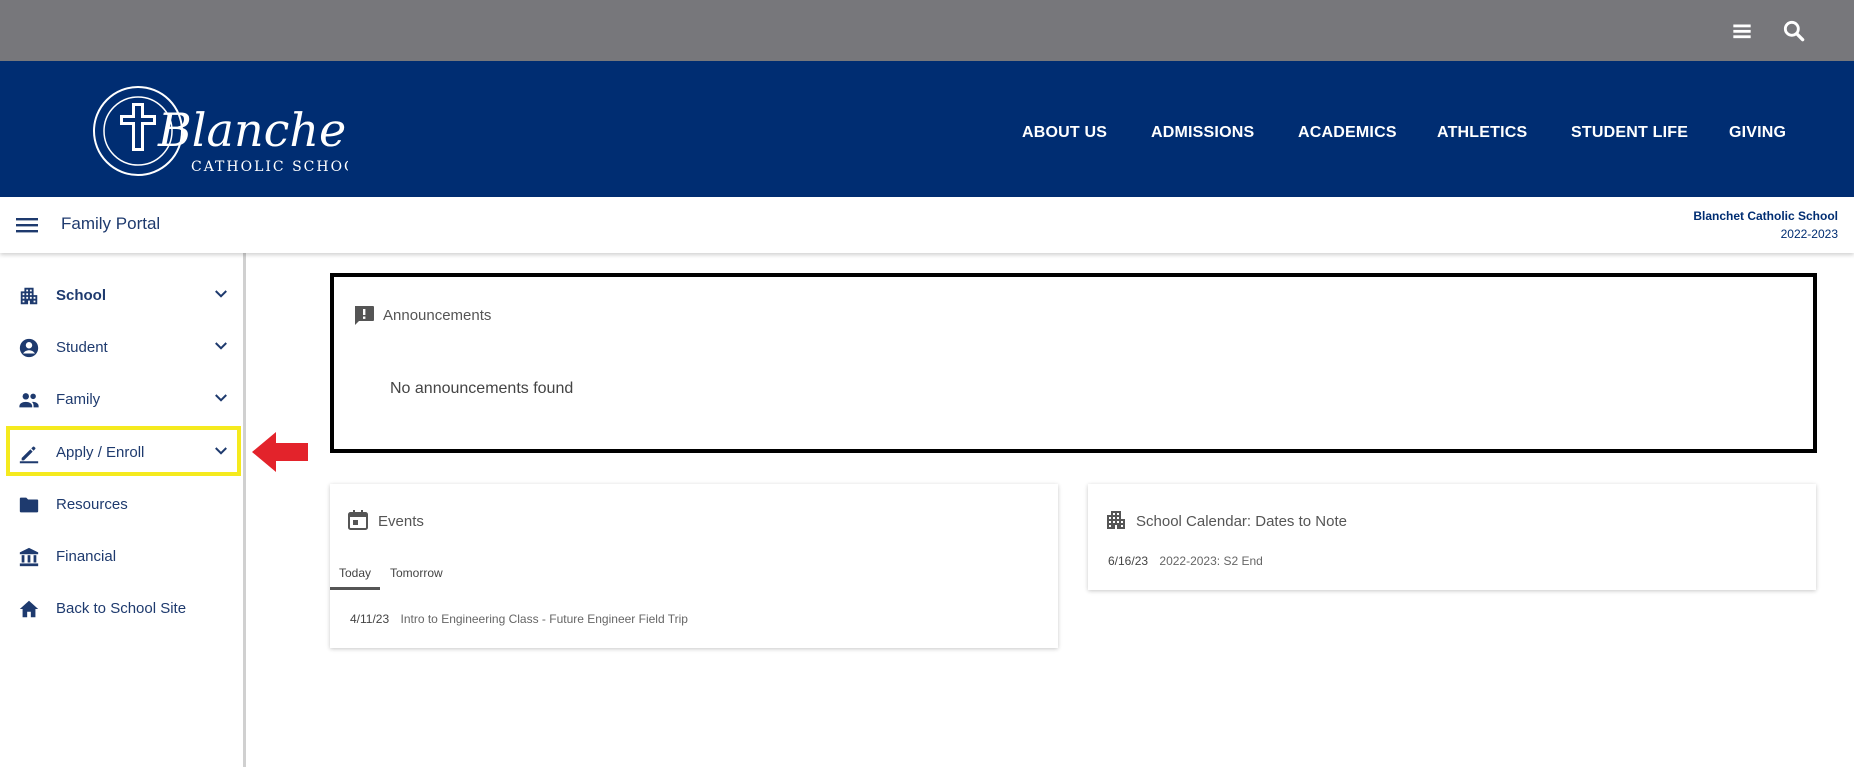 The image size is (1854, 767). What do you see at coordinates (29, 557) in the screenshot?
I see `bank-icon` at bounding box center [29, 557].